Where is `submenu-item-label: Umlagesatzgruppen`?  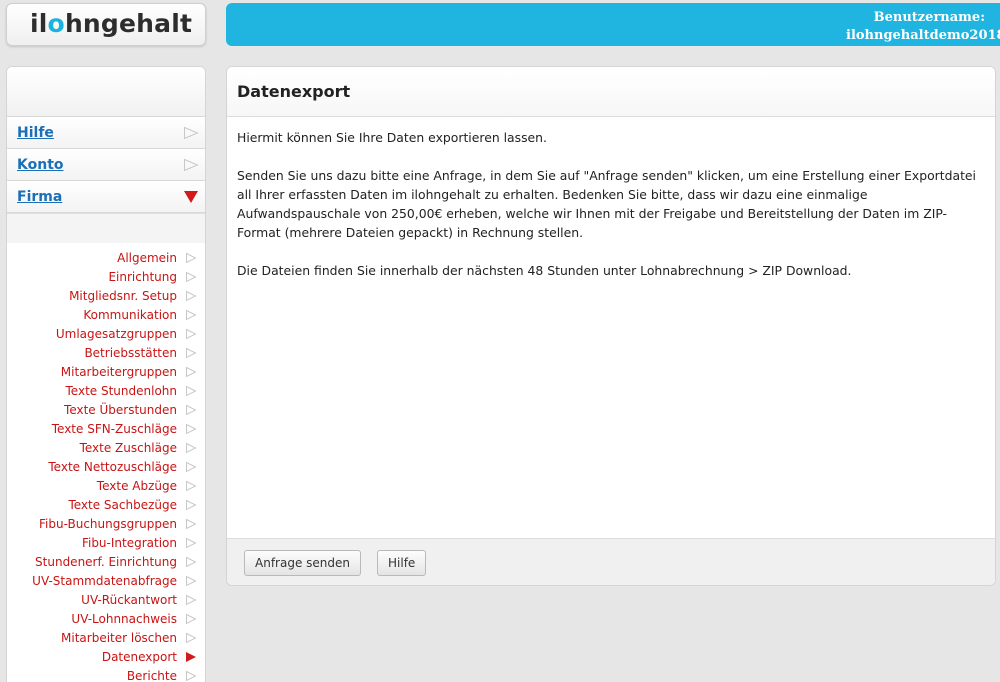 submenu-item-label: Umlagesatzgruppen is located at coordinates (116, 334).